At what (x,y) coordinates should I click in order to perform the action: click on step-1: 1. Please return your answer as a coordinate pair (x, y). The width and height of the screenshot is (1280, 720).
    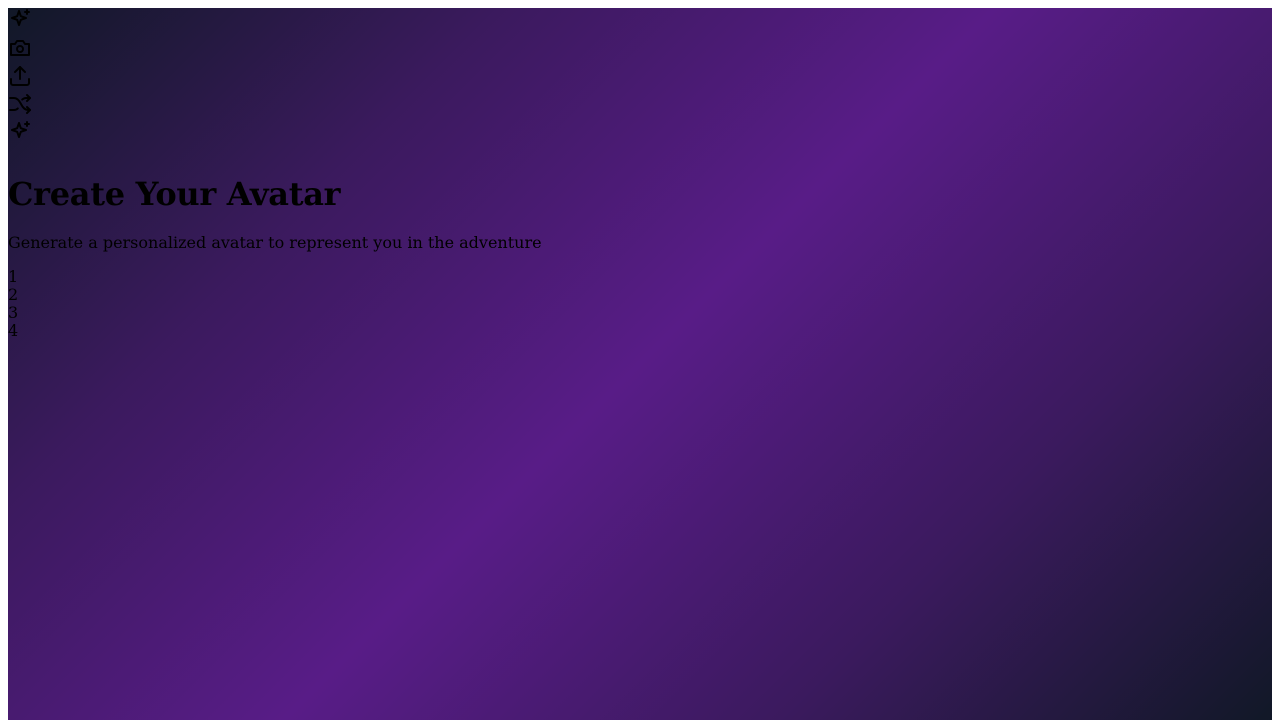
    Looking at the image, I should click on (640, 277).